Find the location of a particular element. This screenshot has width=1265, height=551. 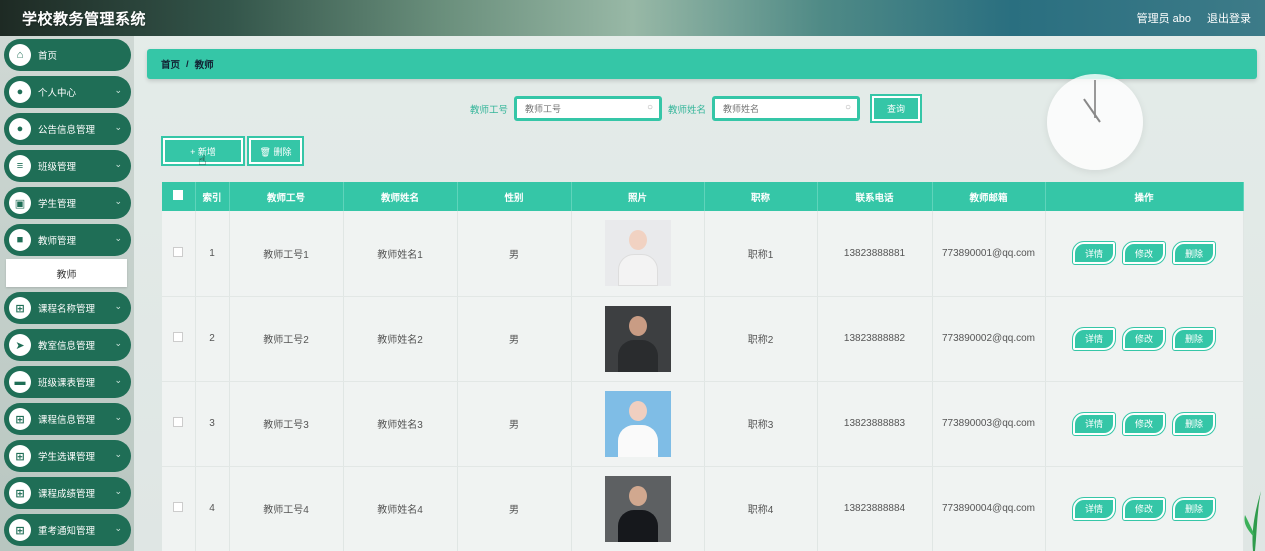

cell-index: 3 is located at coordinates (212, 424).